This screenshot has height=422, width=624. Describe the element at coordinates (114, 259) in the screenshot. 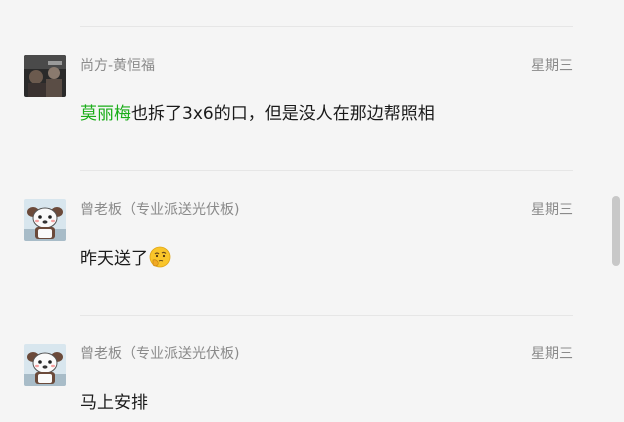

I see `message-body: 昨天送了` at that location.